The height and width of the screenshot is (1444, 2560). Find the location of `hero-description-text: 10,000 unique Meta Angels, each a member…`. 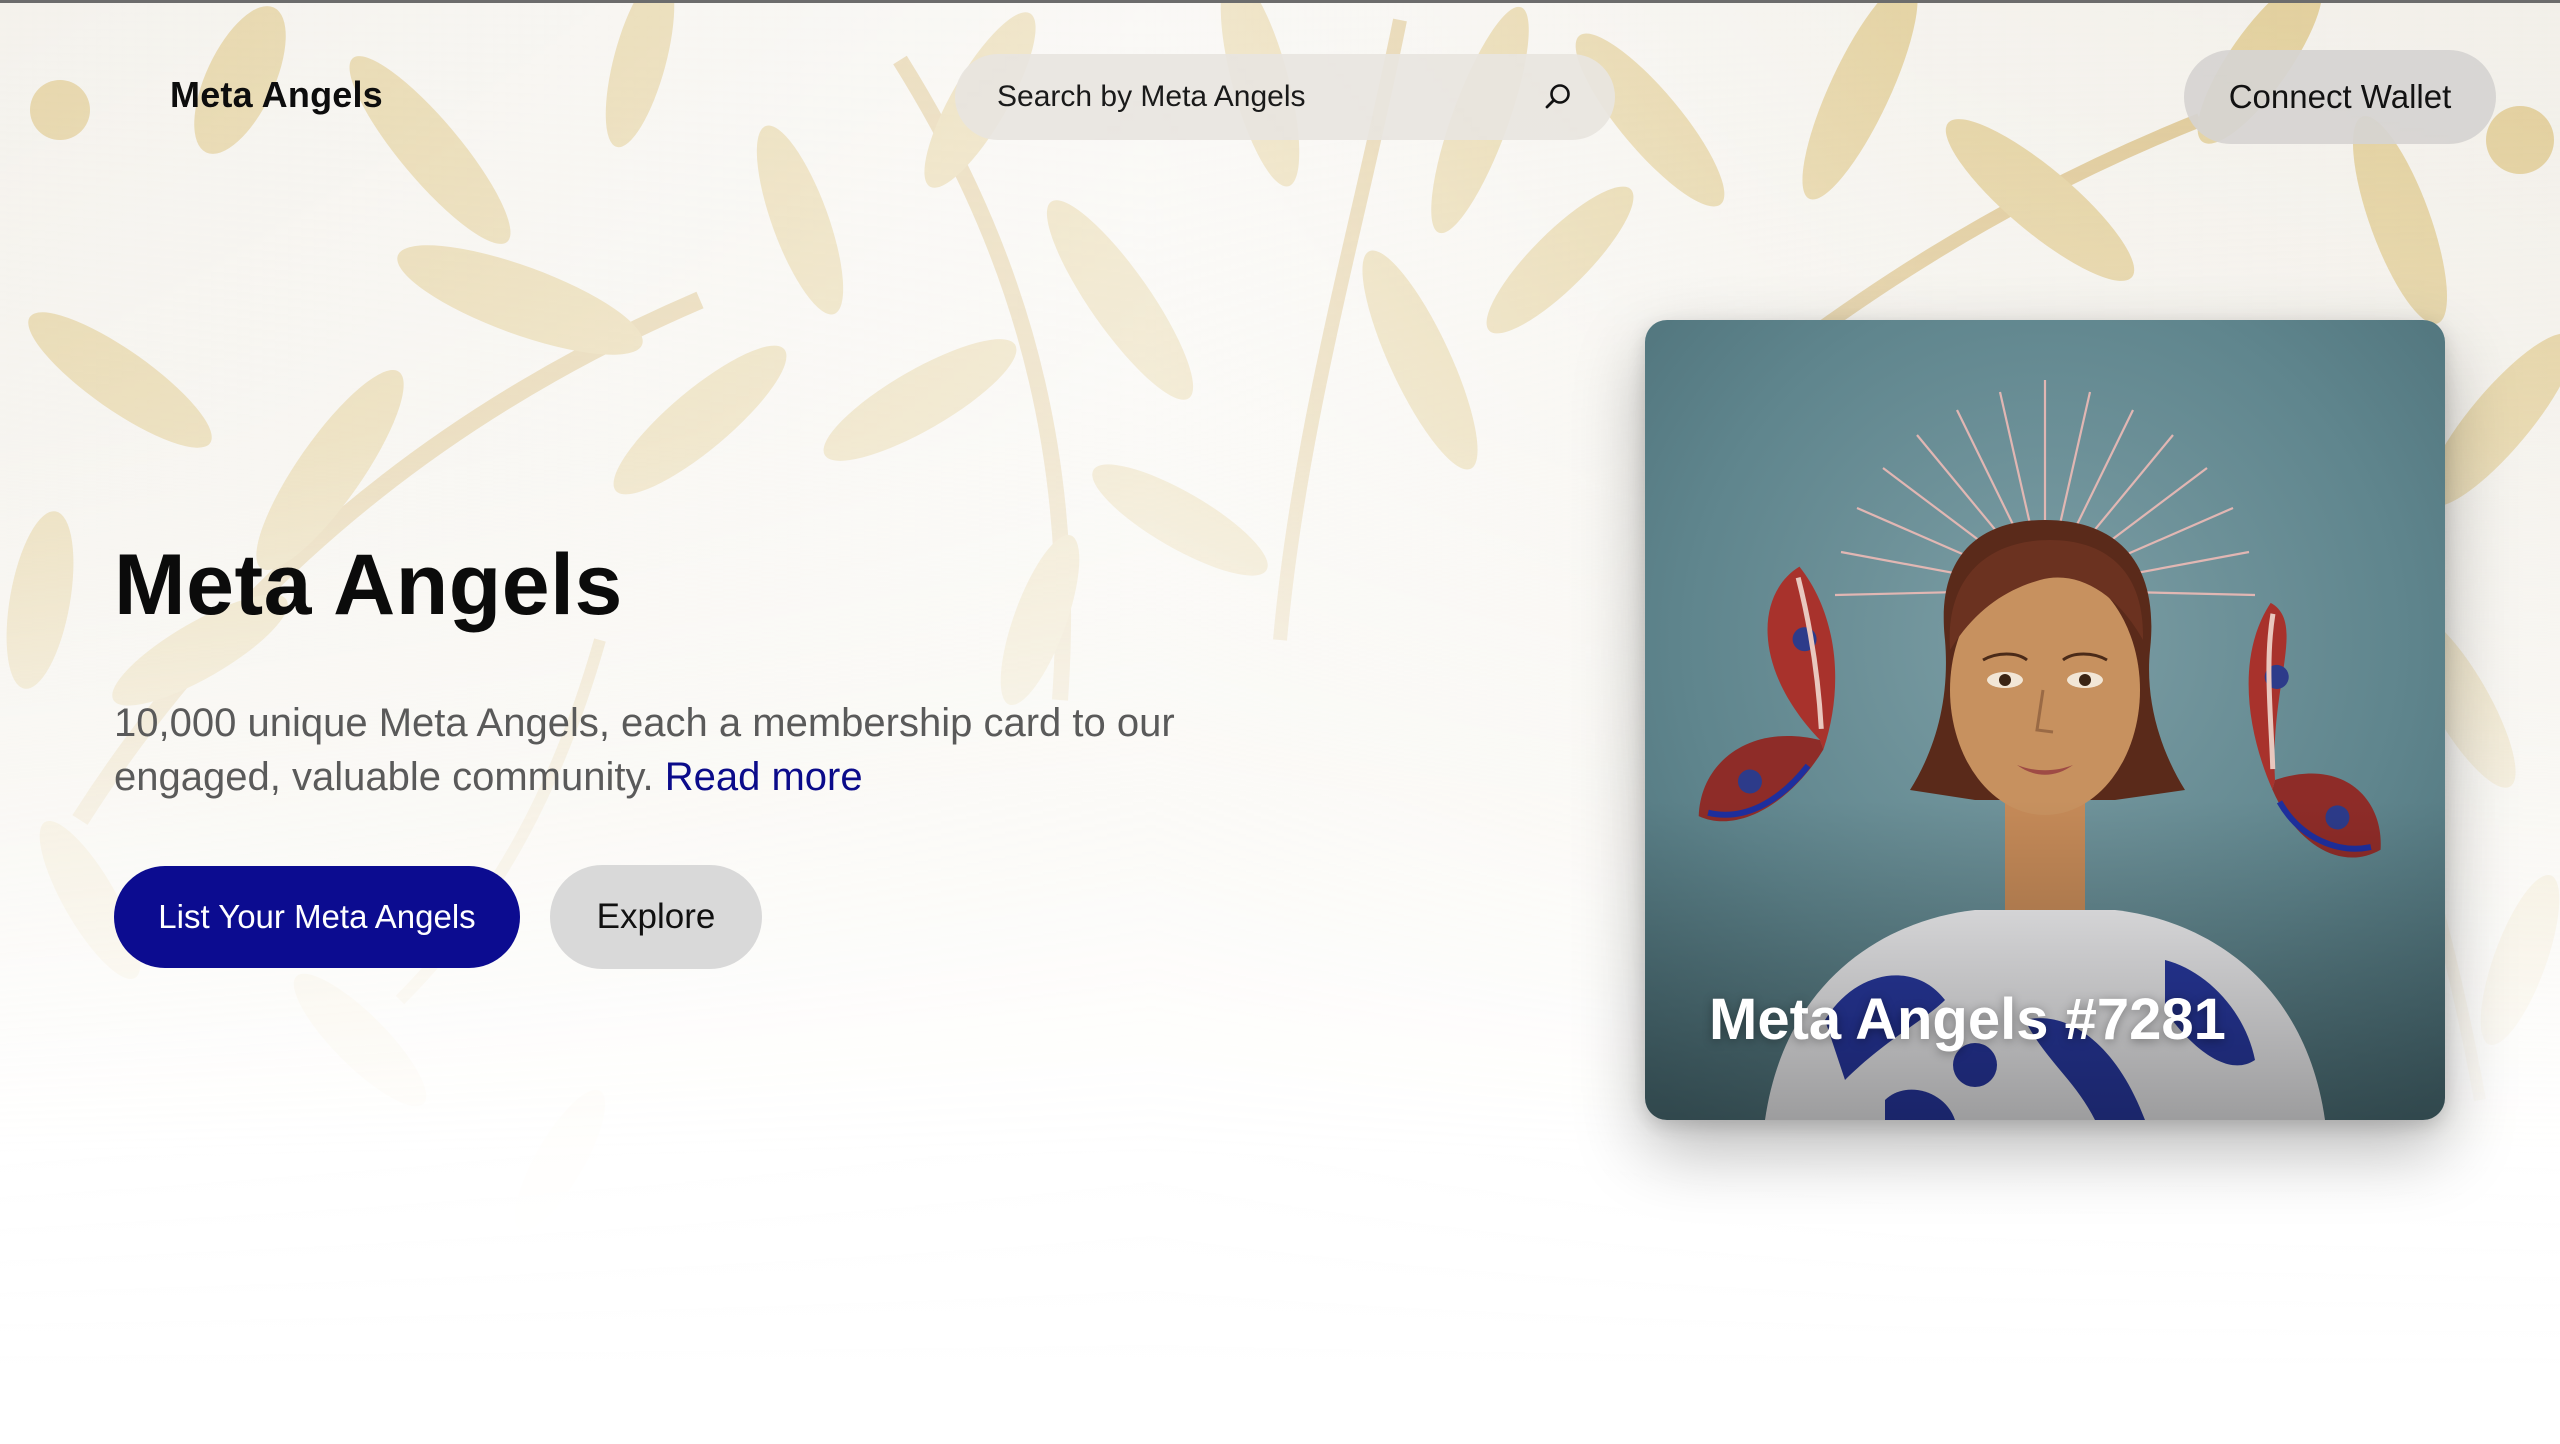

hero-description-text: 10,000 unique Meta Angels, each a member… is located at coordinates (644, 750).